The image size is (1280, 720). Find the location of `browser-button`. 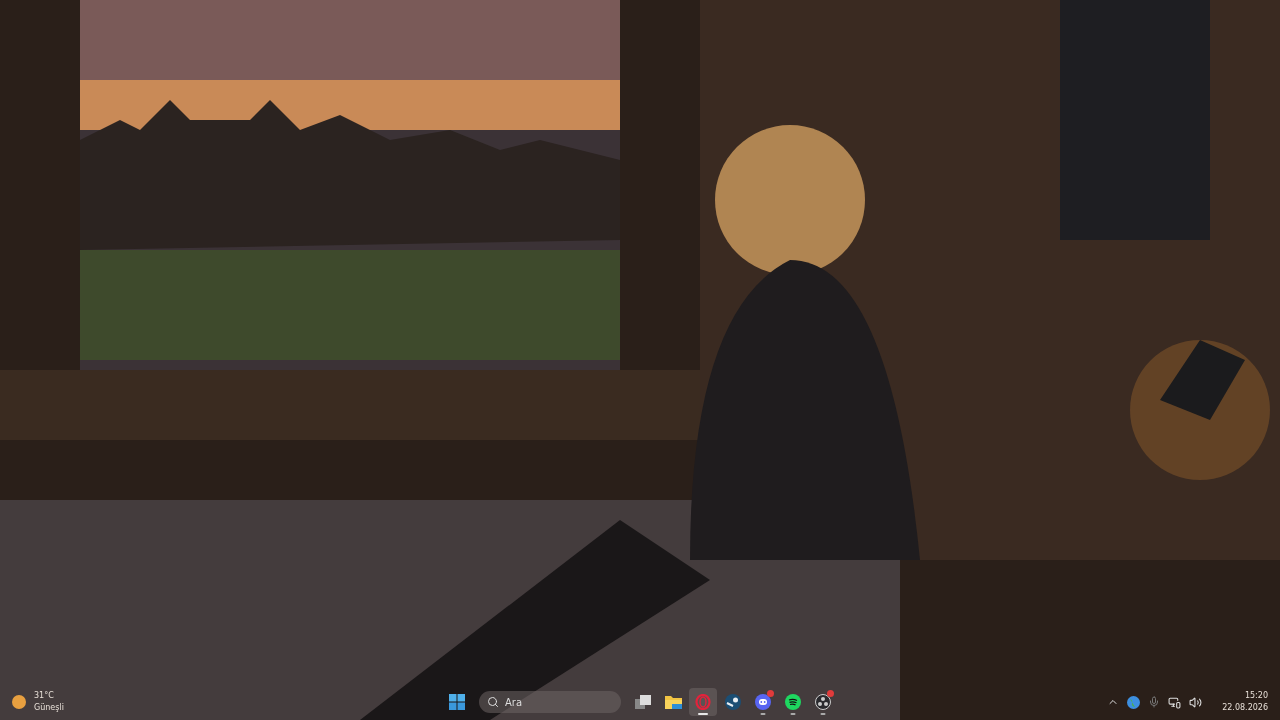

browser-button is located at coordinates (703, 702).